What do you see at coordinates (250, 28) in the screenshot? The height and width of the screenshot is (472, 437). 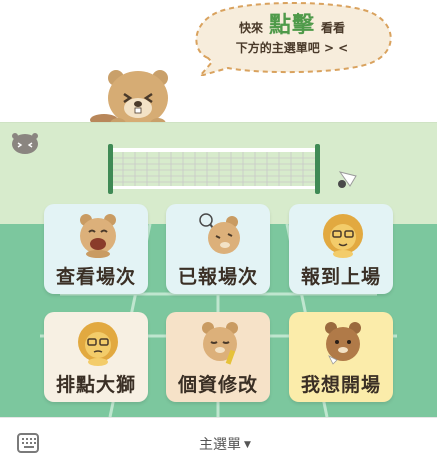 I see `bubble-prefix: 快來` at bounding box center [250, 28].